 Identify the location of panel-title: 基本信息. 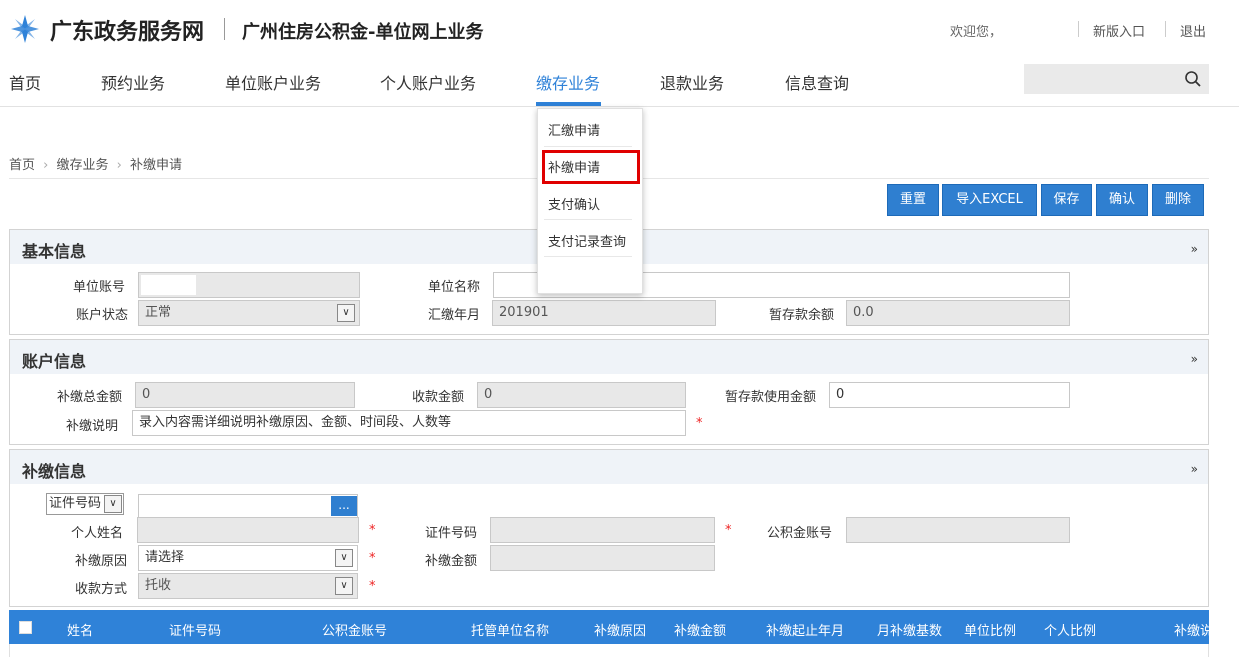
(54, 251).